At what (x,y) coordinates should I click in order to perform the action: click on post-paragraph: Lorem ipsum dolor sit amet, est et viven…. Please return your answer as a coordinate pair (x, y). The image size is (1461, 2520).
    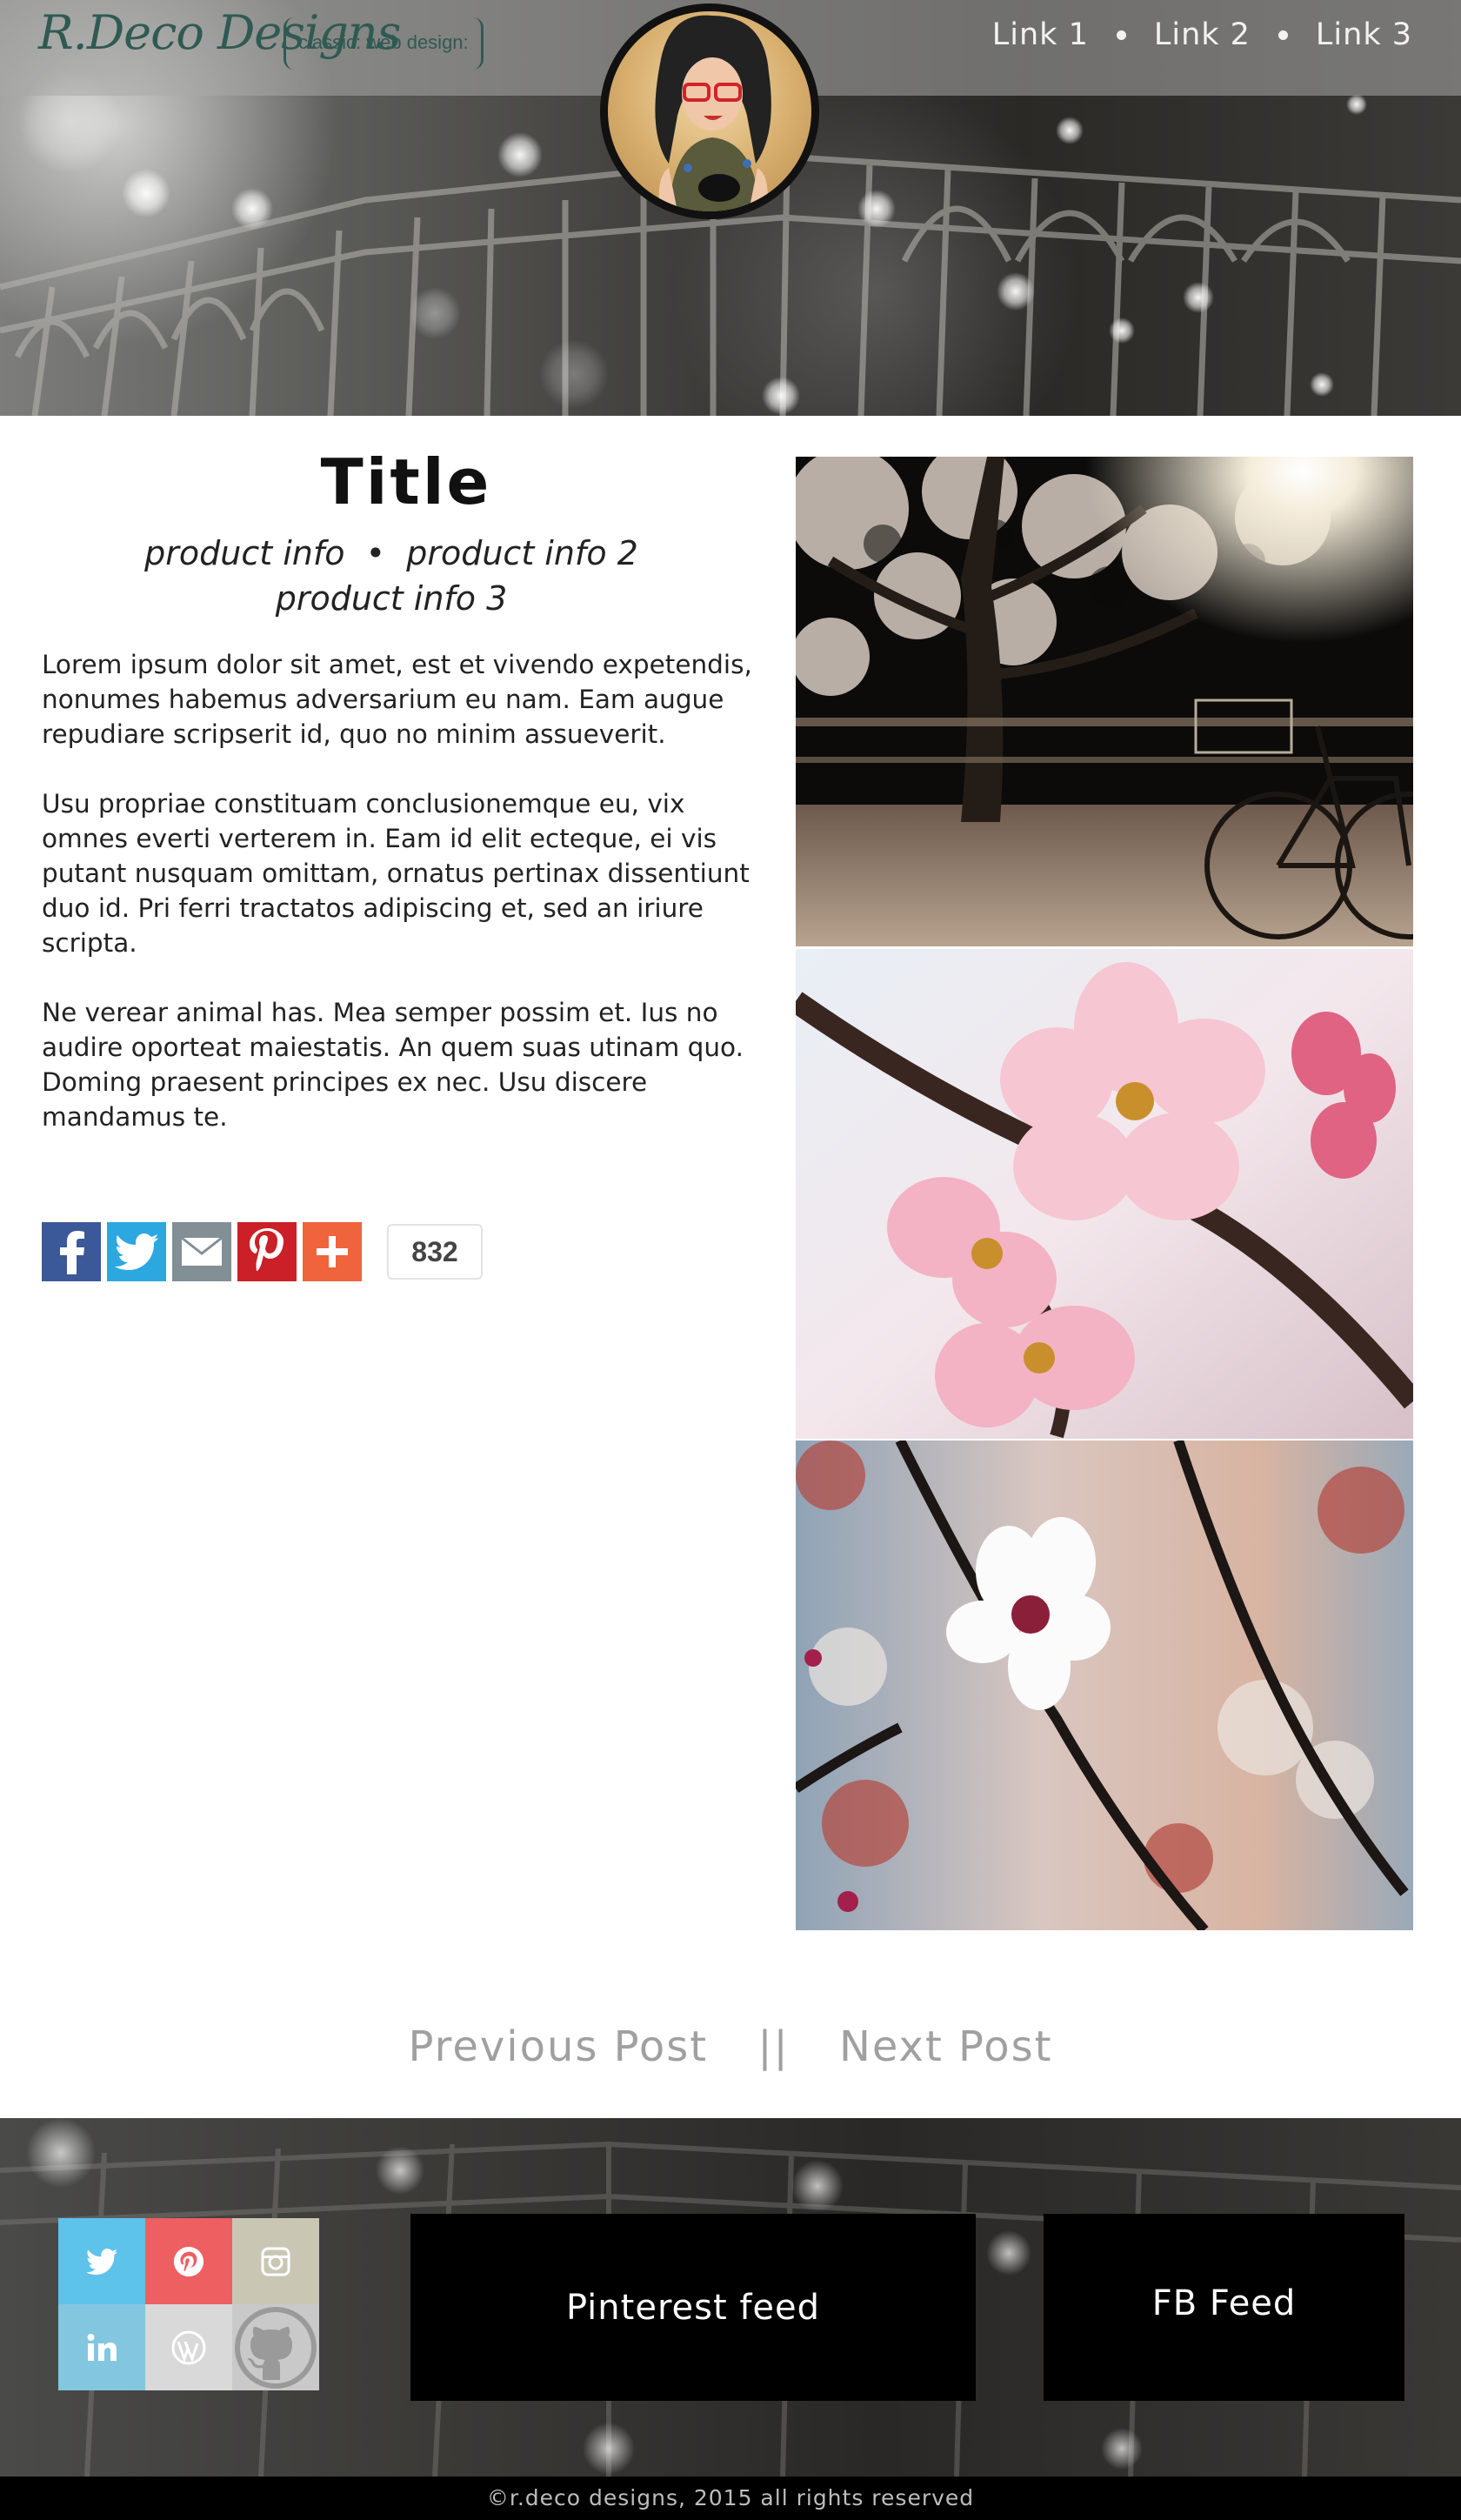
    Looking at the image, I should click on (397, 699).